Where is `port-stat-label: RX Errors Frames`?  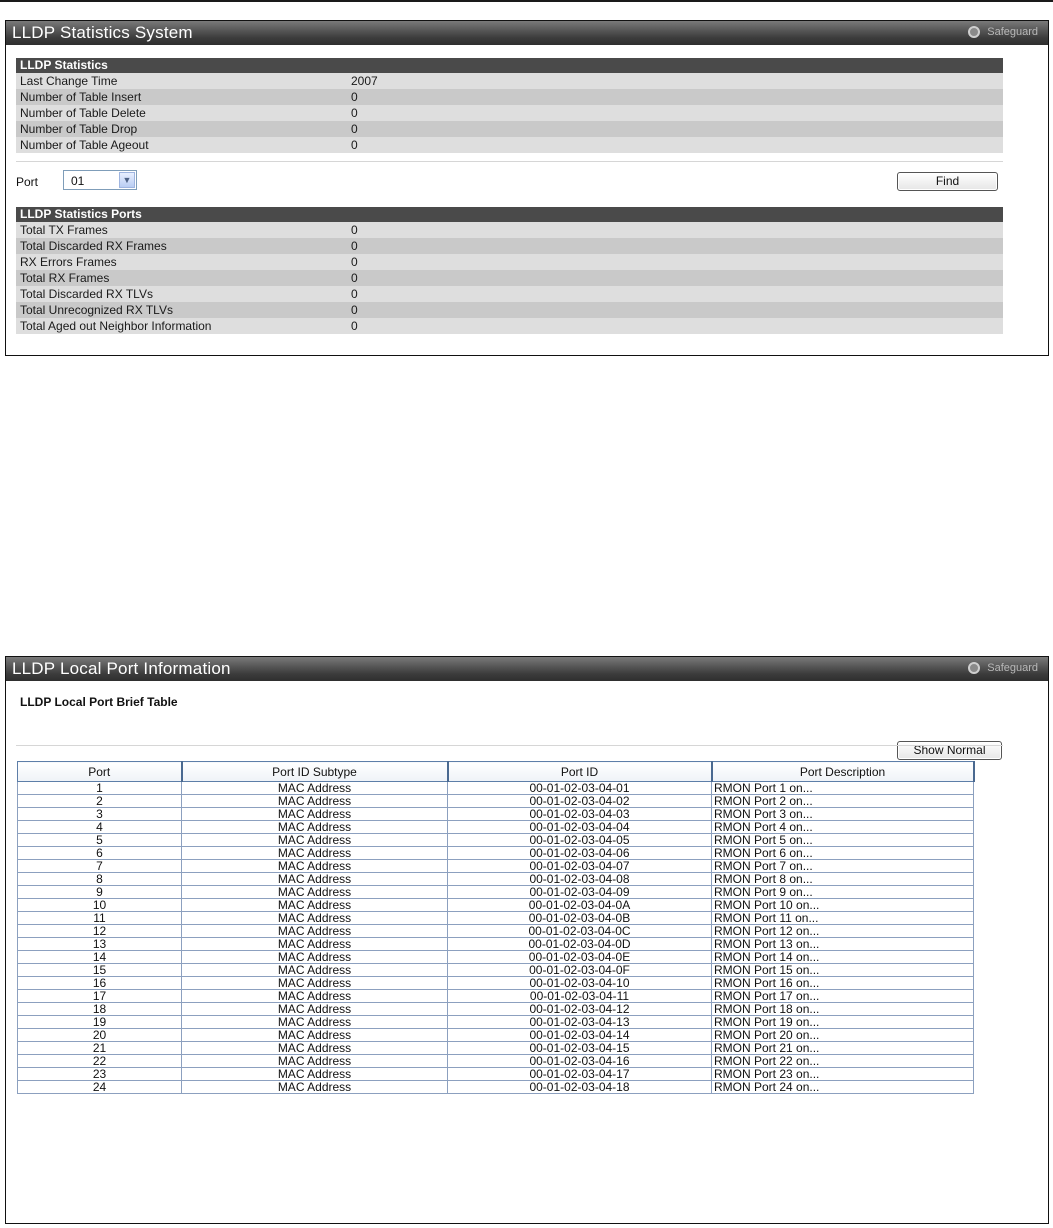 port-stat-label: RX Errors Frames is located at coordinates (68, 262).